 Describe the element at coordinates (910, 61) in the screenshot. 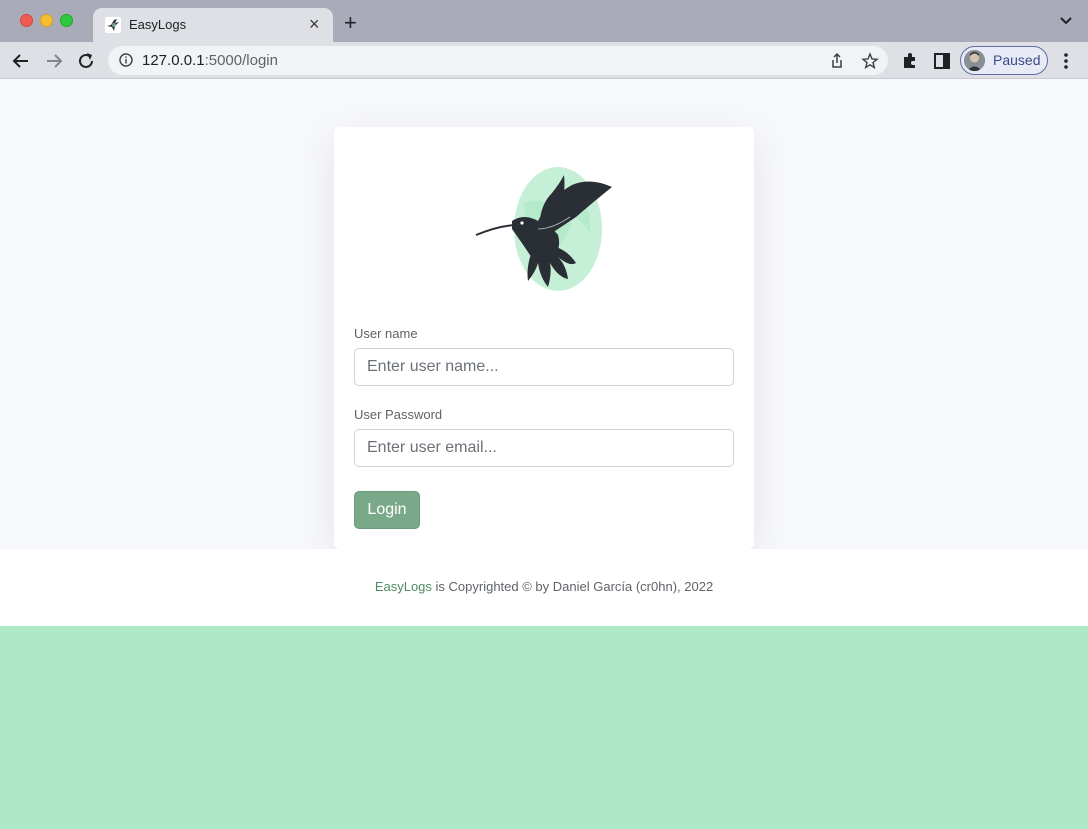

I see `extensions-puzzle-icon` at that location.